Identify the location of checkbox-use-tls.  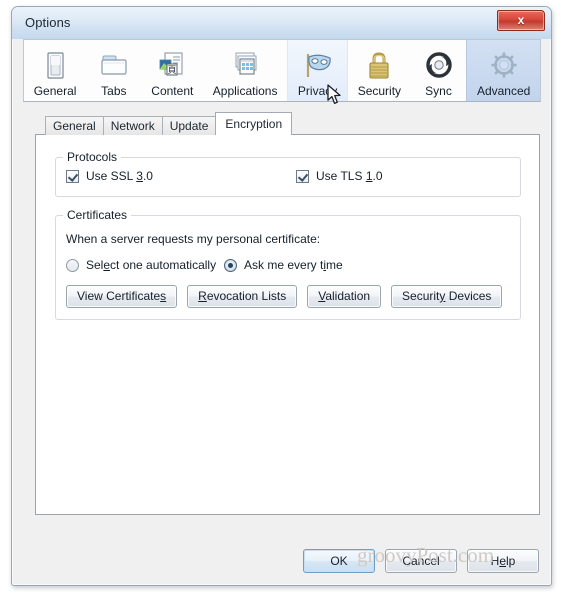
(302, 176).